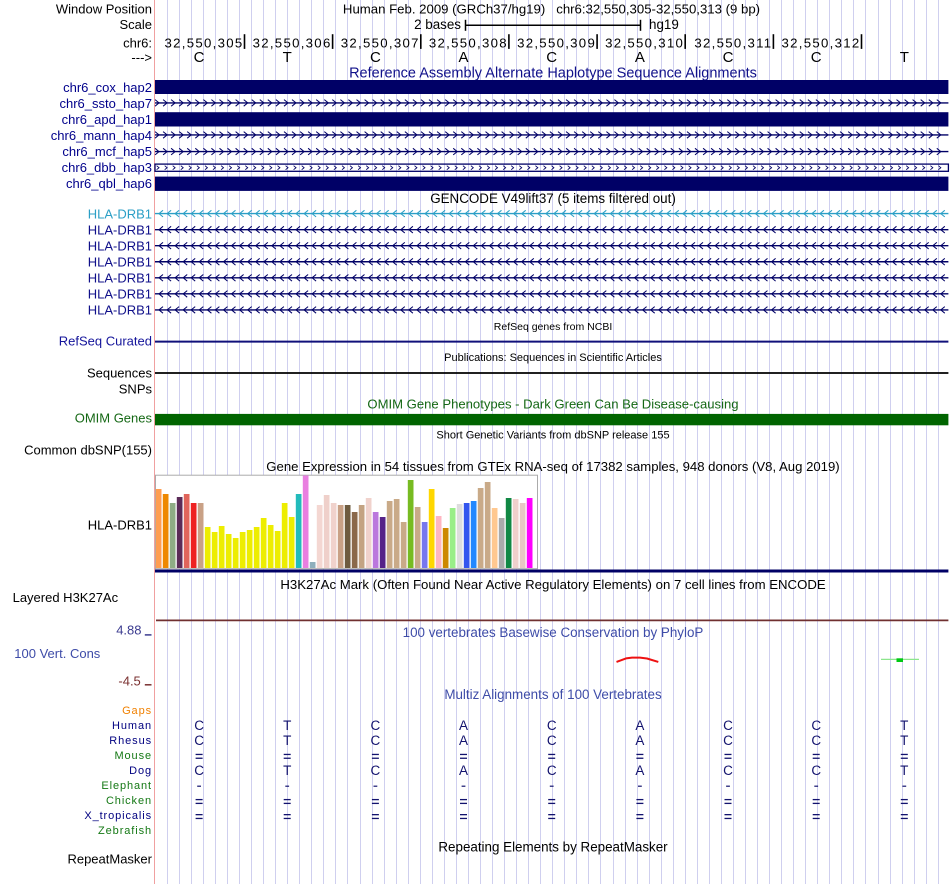  What do you see at coordinates (104, 9) in the screenshot?
I see `svg-text: Window Position` at bounding box center [104, 9].